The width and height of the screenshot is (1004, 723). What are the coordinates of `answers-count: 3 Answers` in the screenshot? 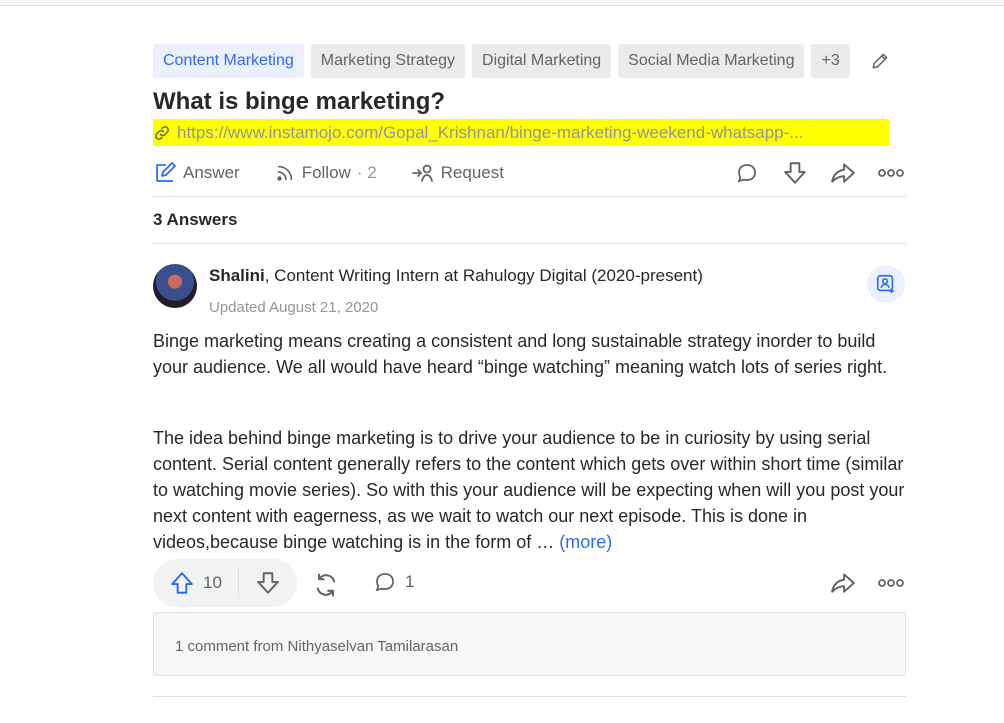 It's located at (195, 219).